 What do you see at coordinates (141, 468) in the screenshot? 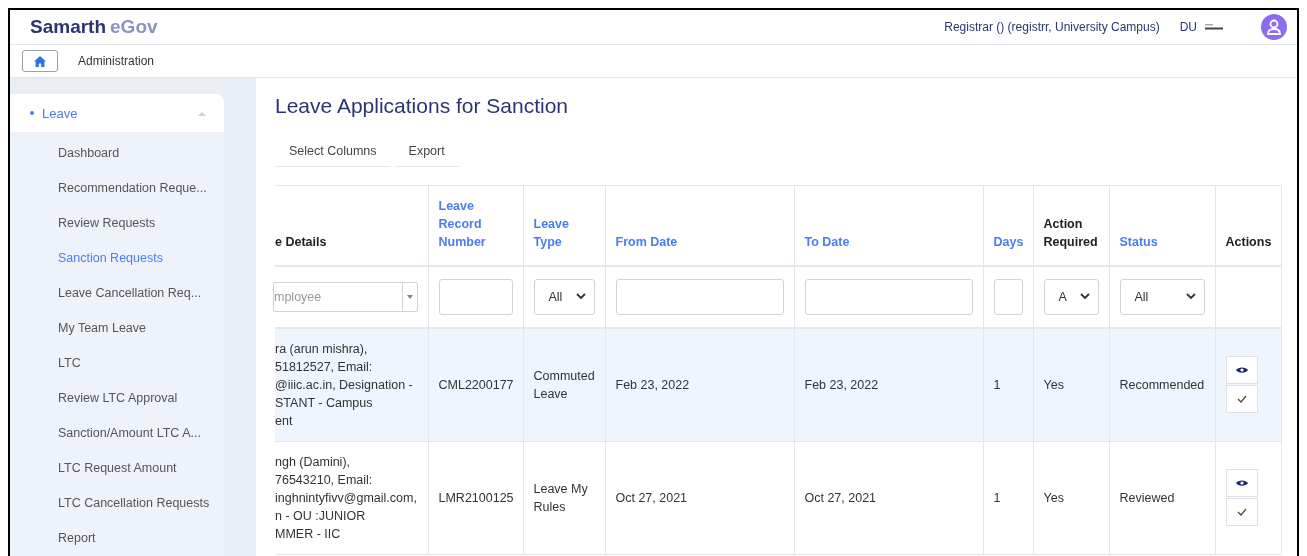
I see `sidebar-item: LTC Request Amount` at bounding box center [141, 468].